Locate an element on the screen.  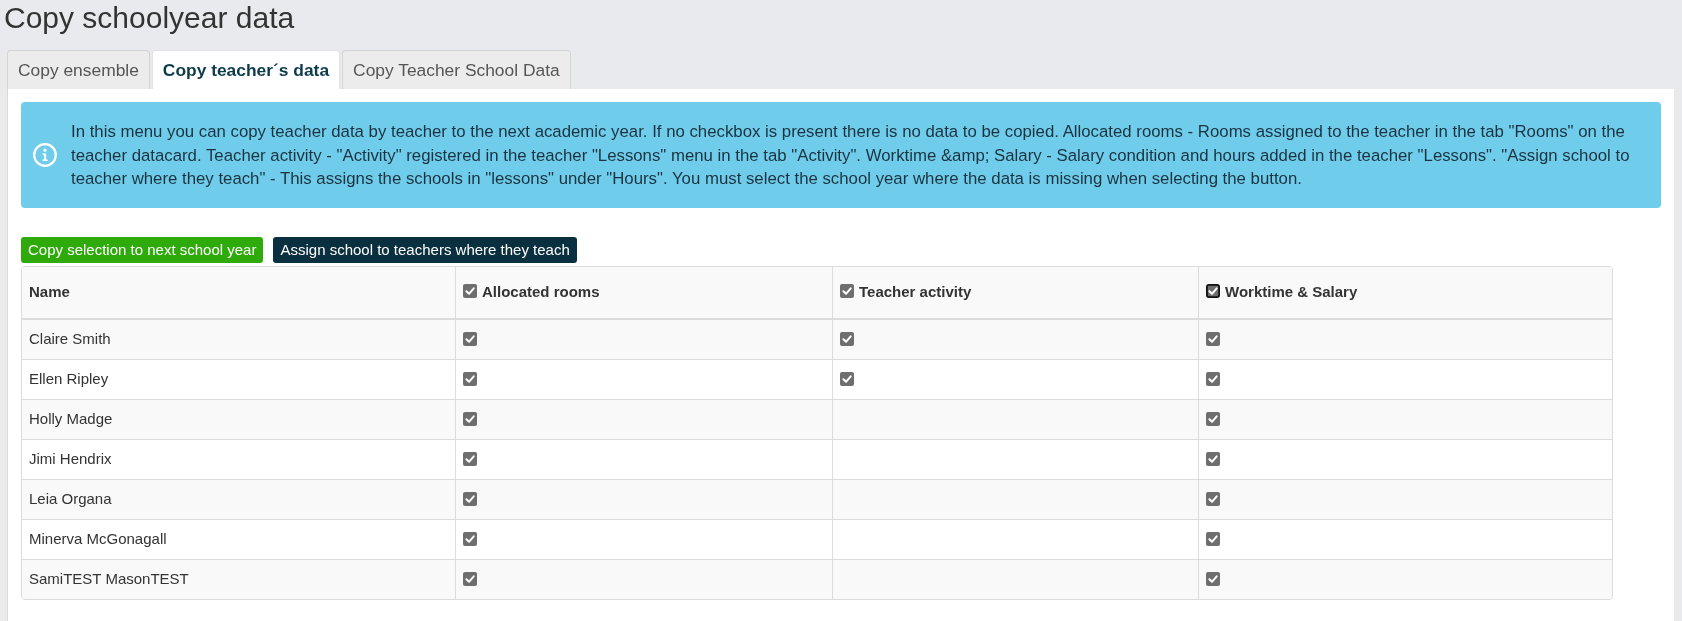
page-title: Copy schoolyear data is located at coordinates (149, 18).